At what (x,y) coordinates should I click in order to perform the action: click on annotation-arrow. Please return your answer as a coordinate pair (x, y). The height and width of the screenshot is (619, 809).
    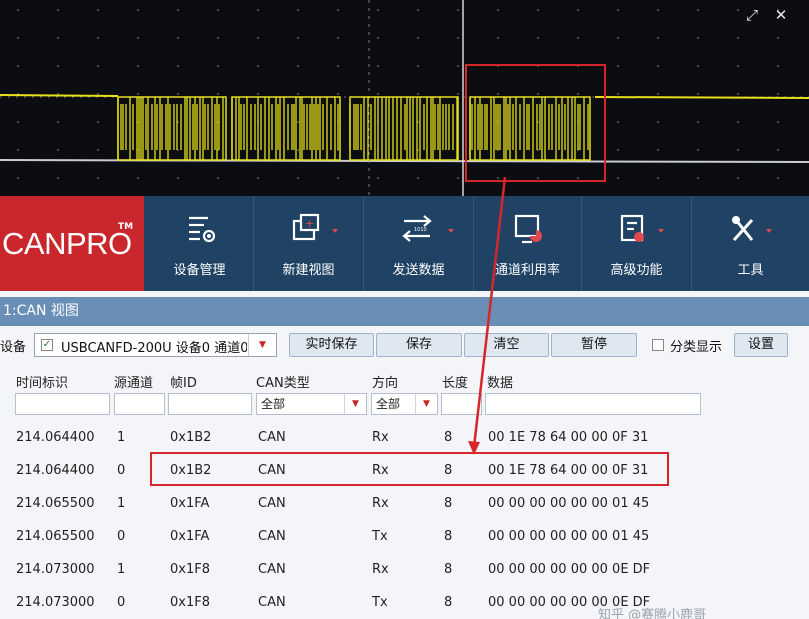
    Looking at the image, I should click on (487, 315).